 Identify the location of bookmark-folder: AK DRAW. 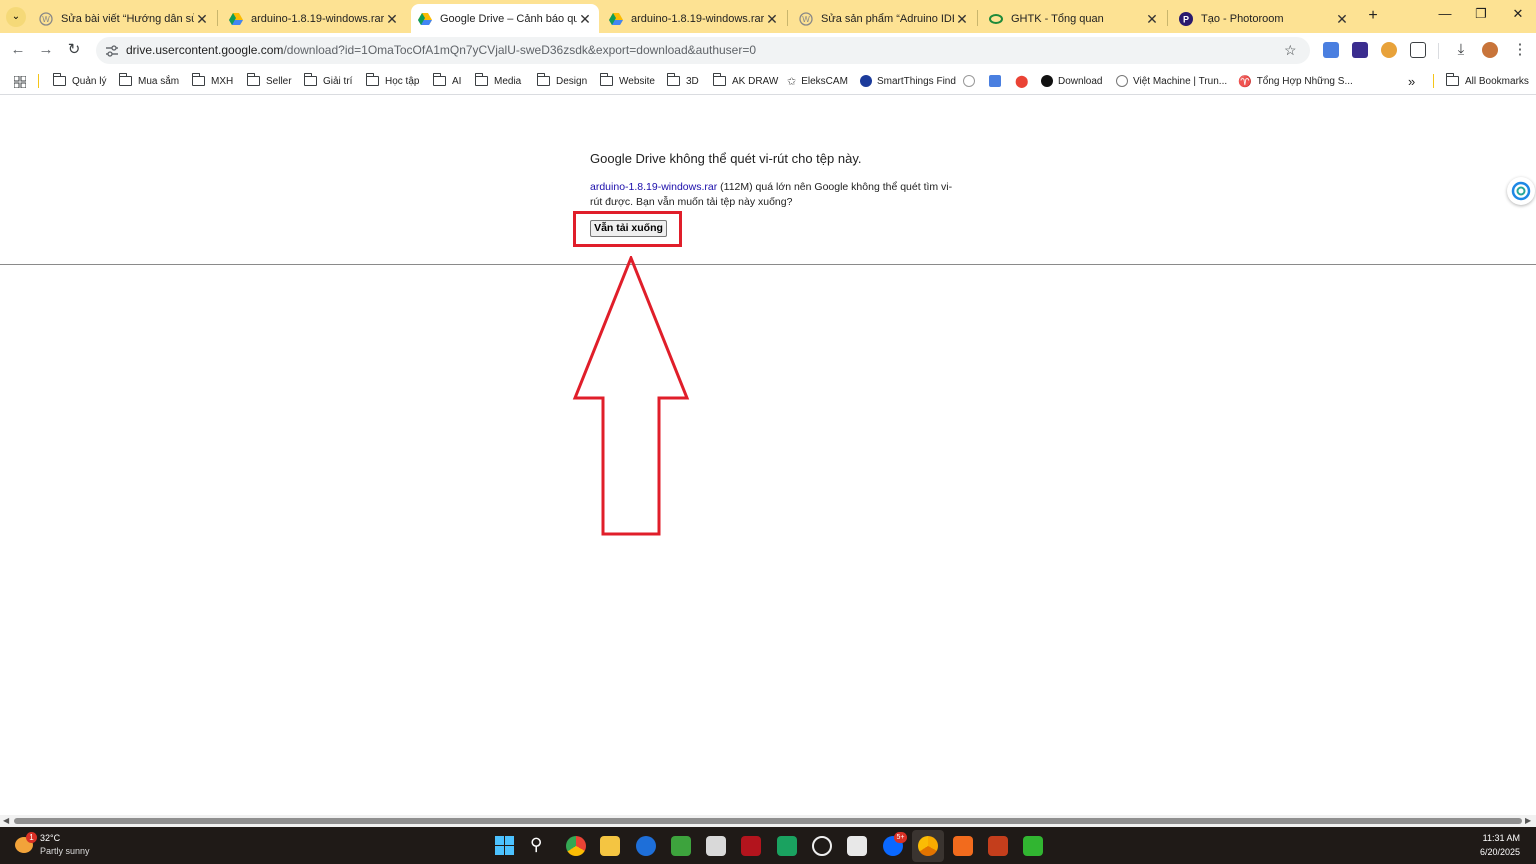
(745, 81).